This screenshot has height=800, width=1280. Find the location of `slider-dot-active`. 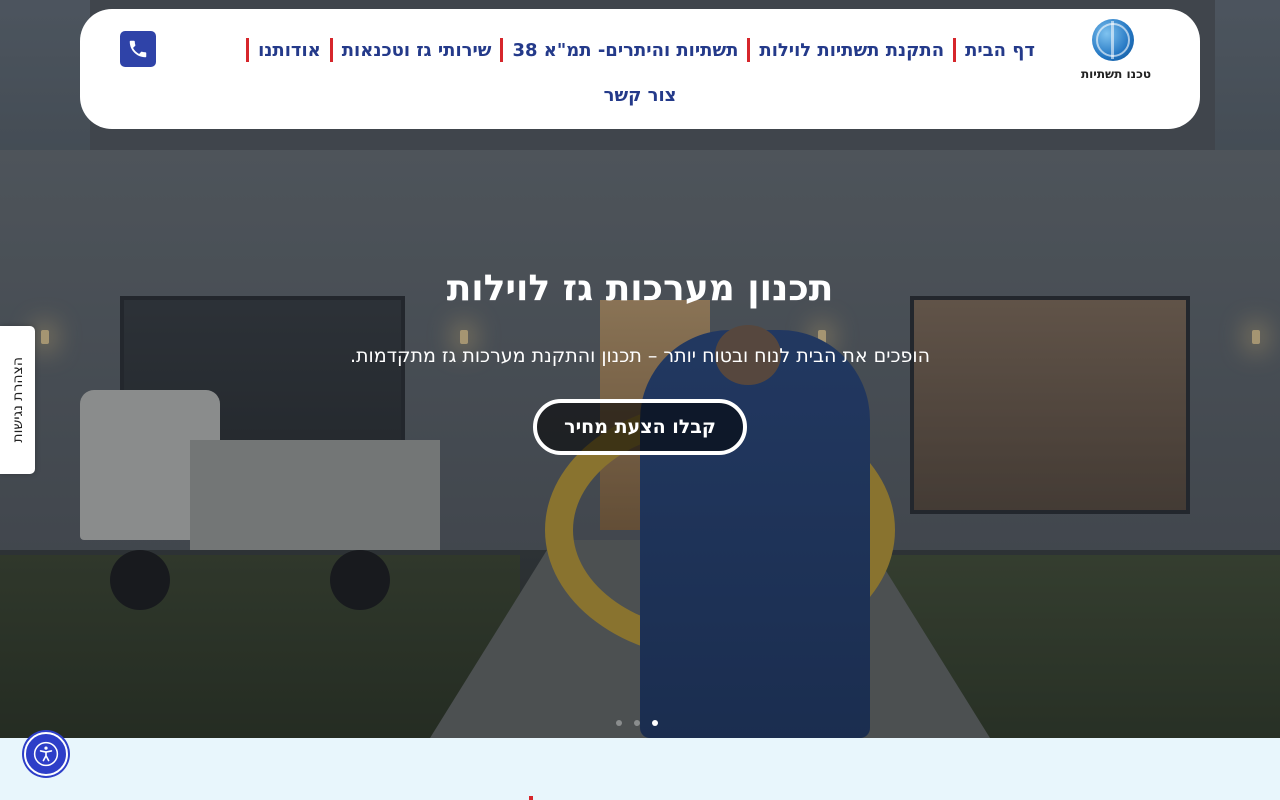

slider-dot-active is located at coordinates (655, 723).